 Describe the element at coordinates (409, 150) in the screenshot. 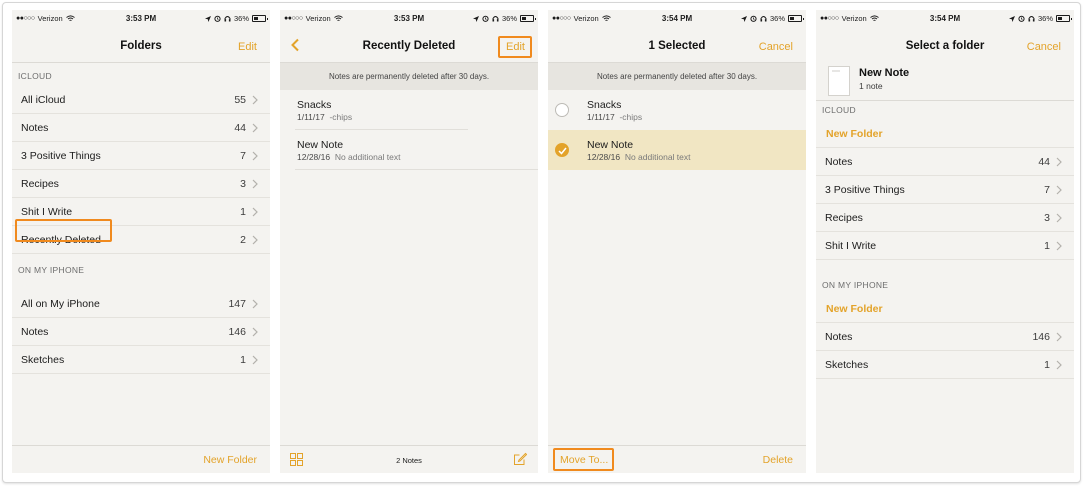

I see `note-row-new-note: New Note 12/28/16 No additional text` at that location.